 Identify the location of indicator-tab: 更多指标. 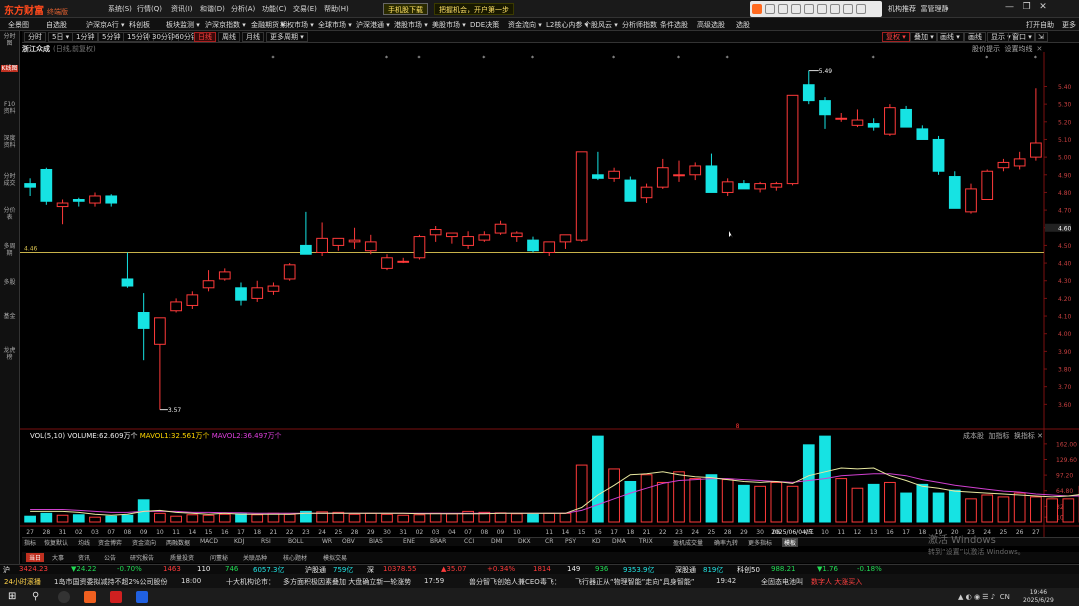
(760, 542).